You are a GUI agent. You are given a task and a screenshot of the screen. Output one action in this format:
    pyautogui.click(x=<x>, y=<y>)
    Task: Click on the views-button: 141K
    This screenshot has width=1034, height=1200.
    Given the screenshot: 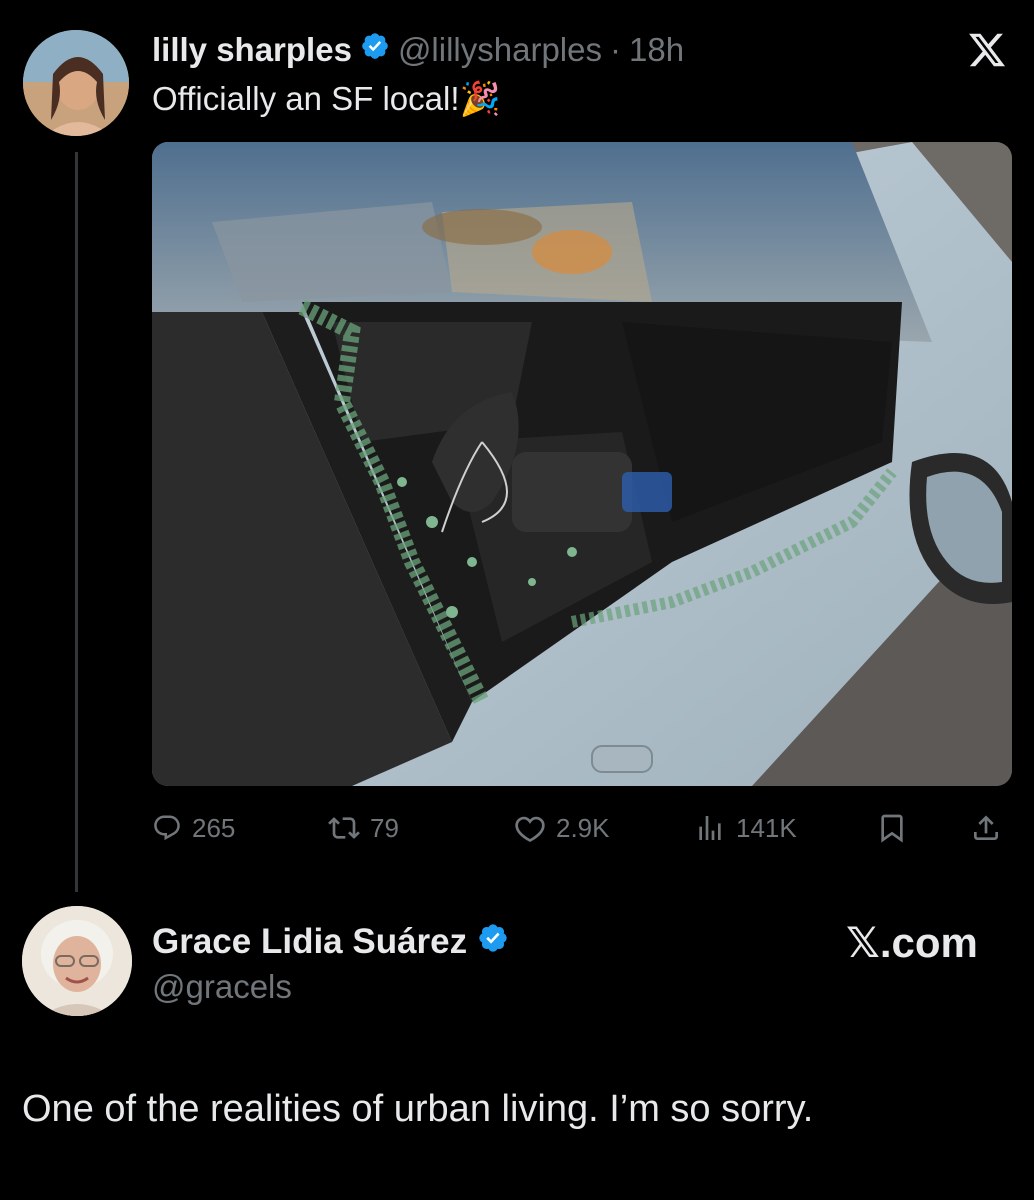 What is the action you would take?
    pyautogui.click(x=745, y=828)
    